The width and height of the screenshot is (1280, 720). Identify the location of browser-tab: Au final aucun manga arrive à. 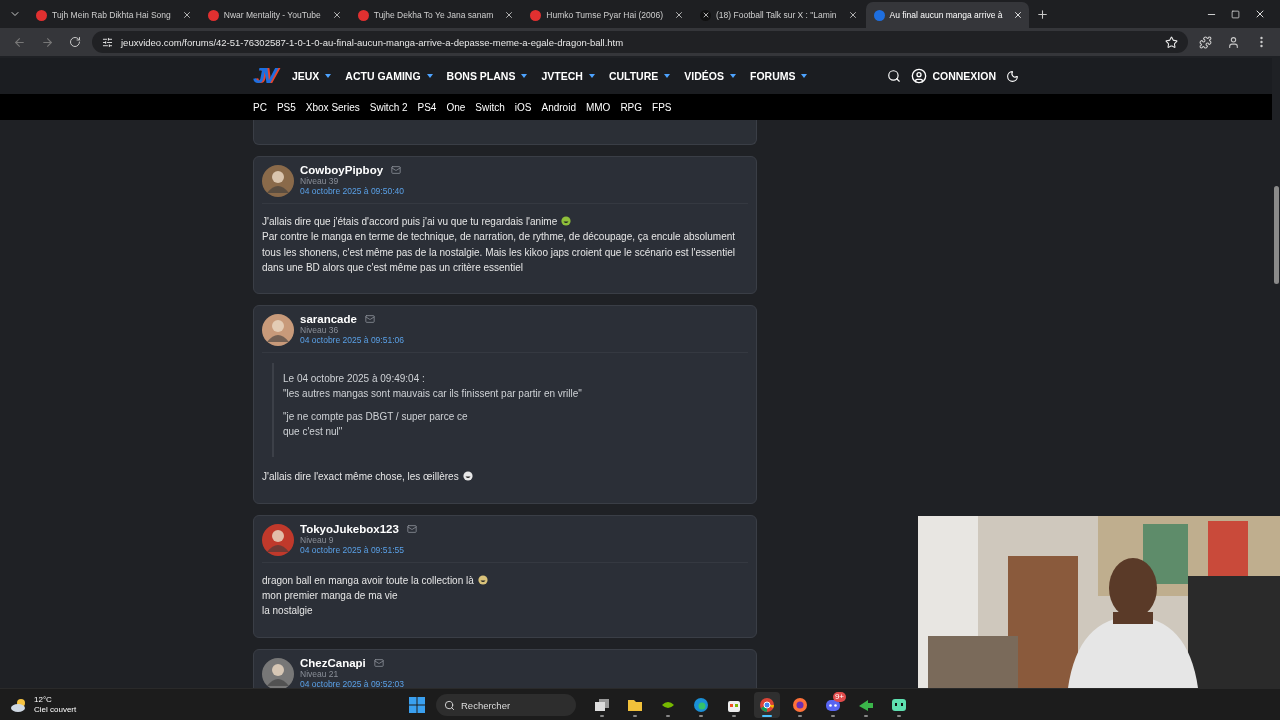
(947, 15).